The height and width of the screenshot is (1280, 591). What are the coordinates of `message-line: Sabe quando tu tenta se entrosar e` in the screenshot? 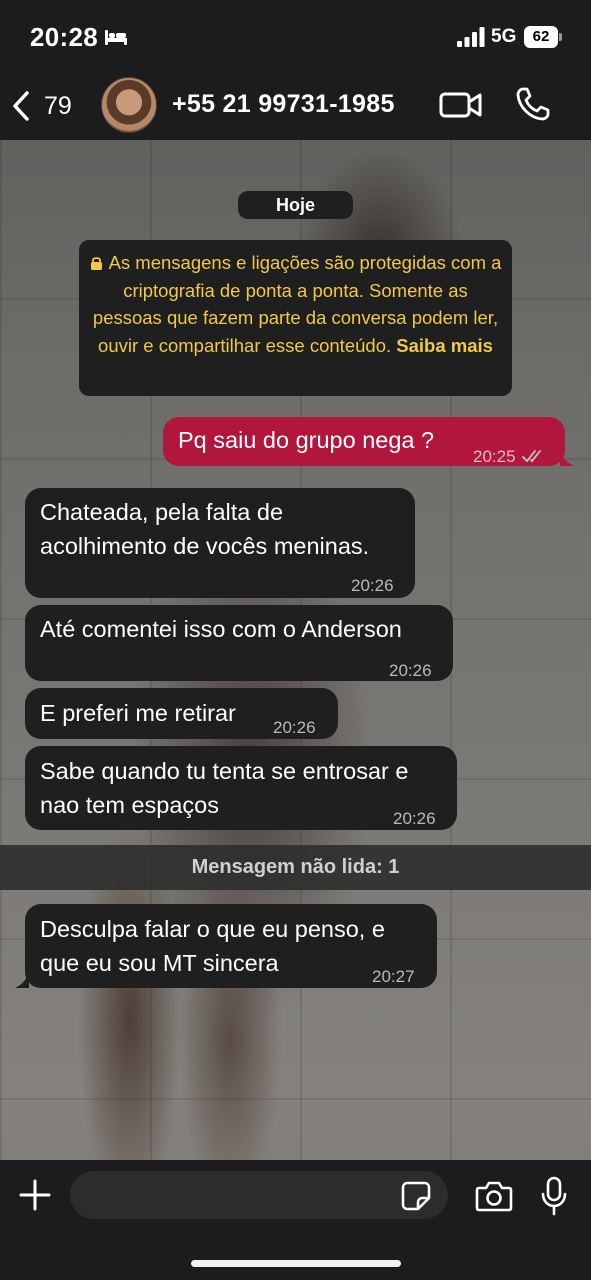 It's located at (224, 771).